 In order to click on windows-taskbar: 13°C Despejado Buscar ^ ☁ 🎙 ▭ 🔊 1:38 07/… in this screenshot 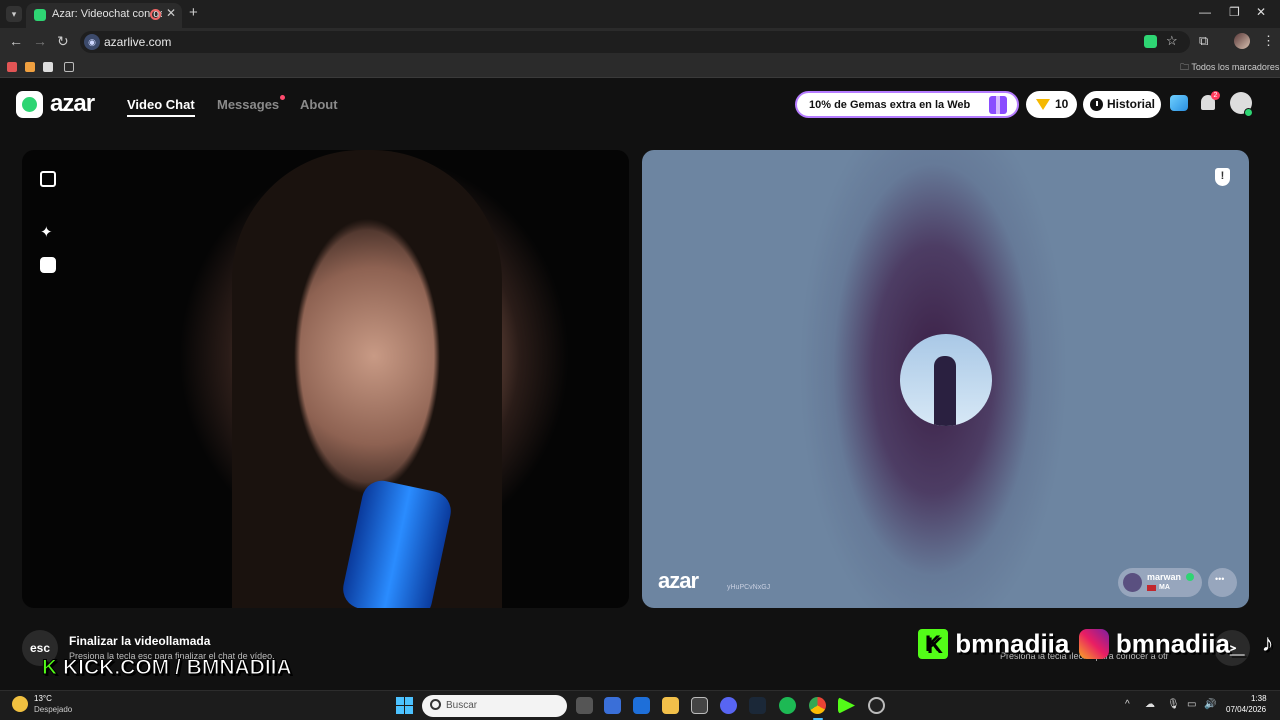, I will do `click(640, 705)`.